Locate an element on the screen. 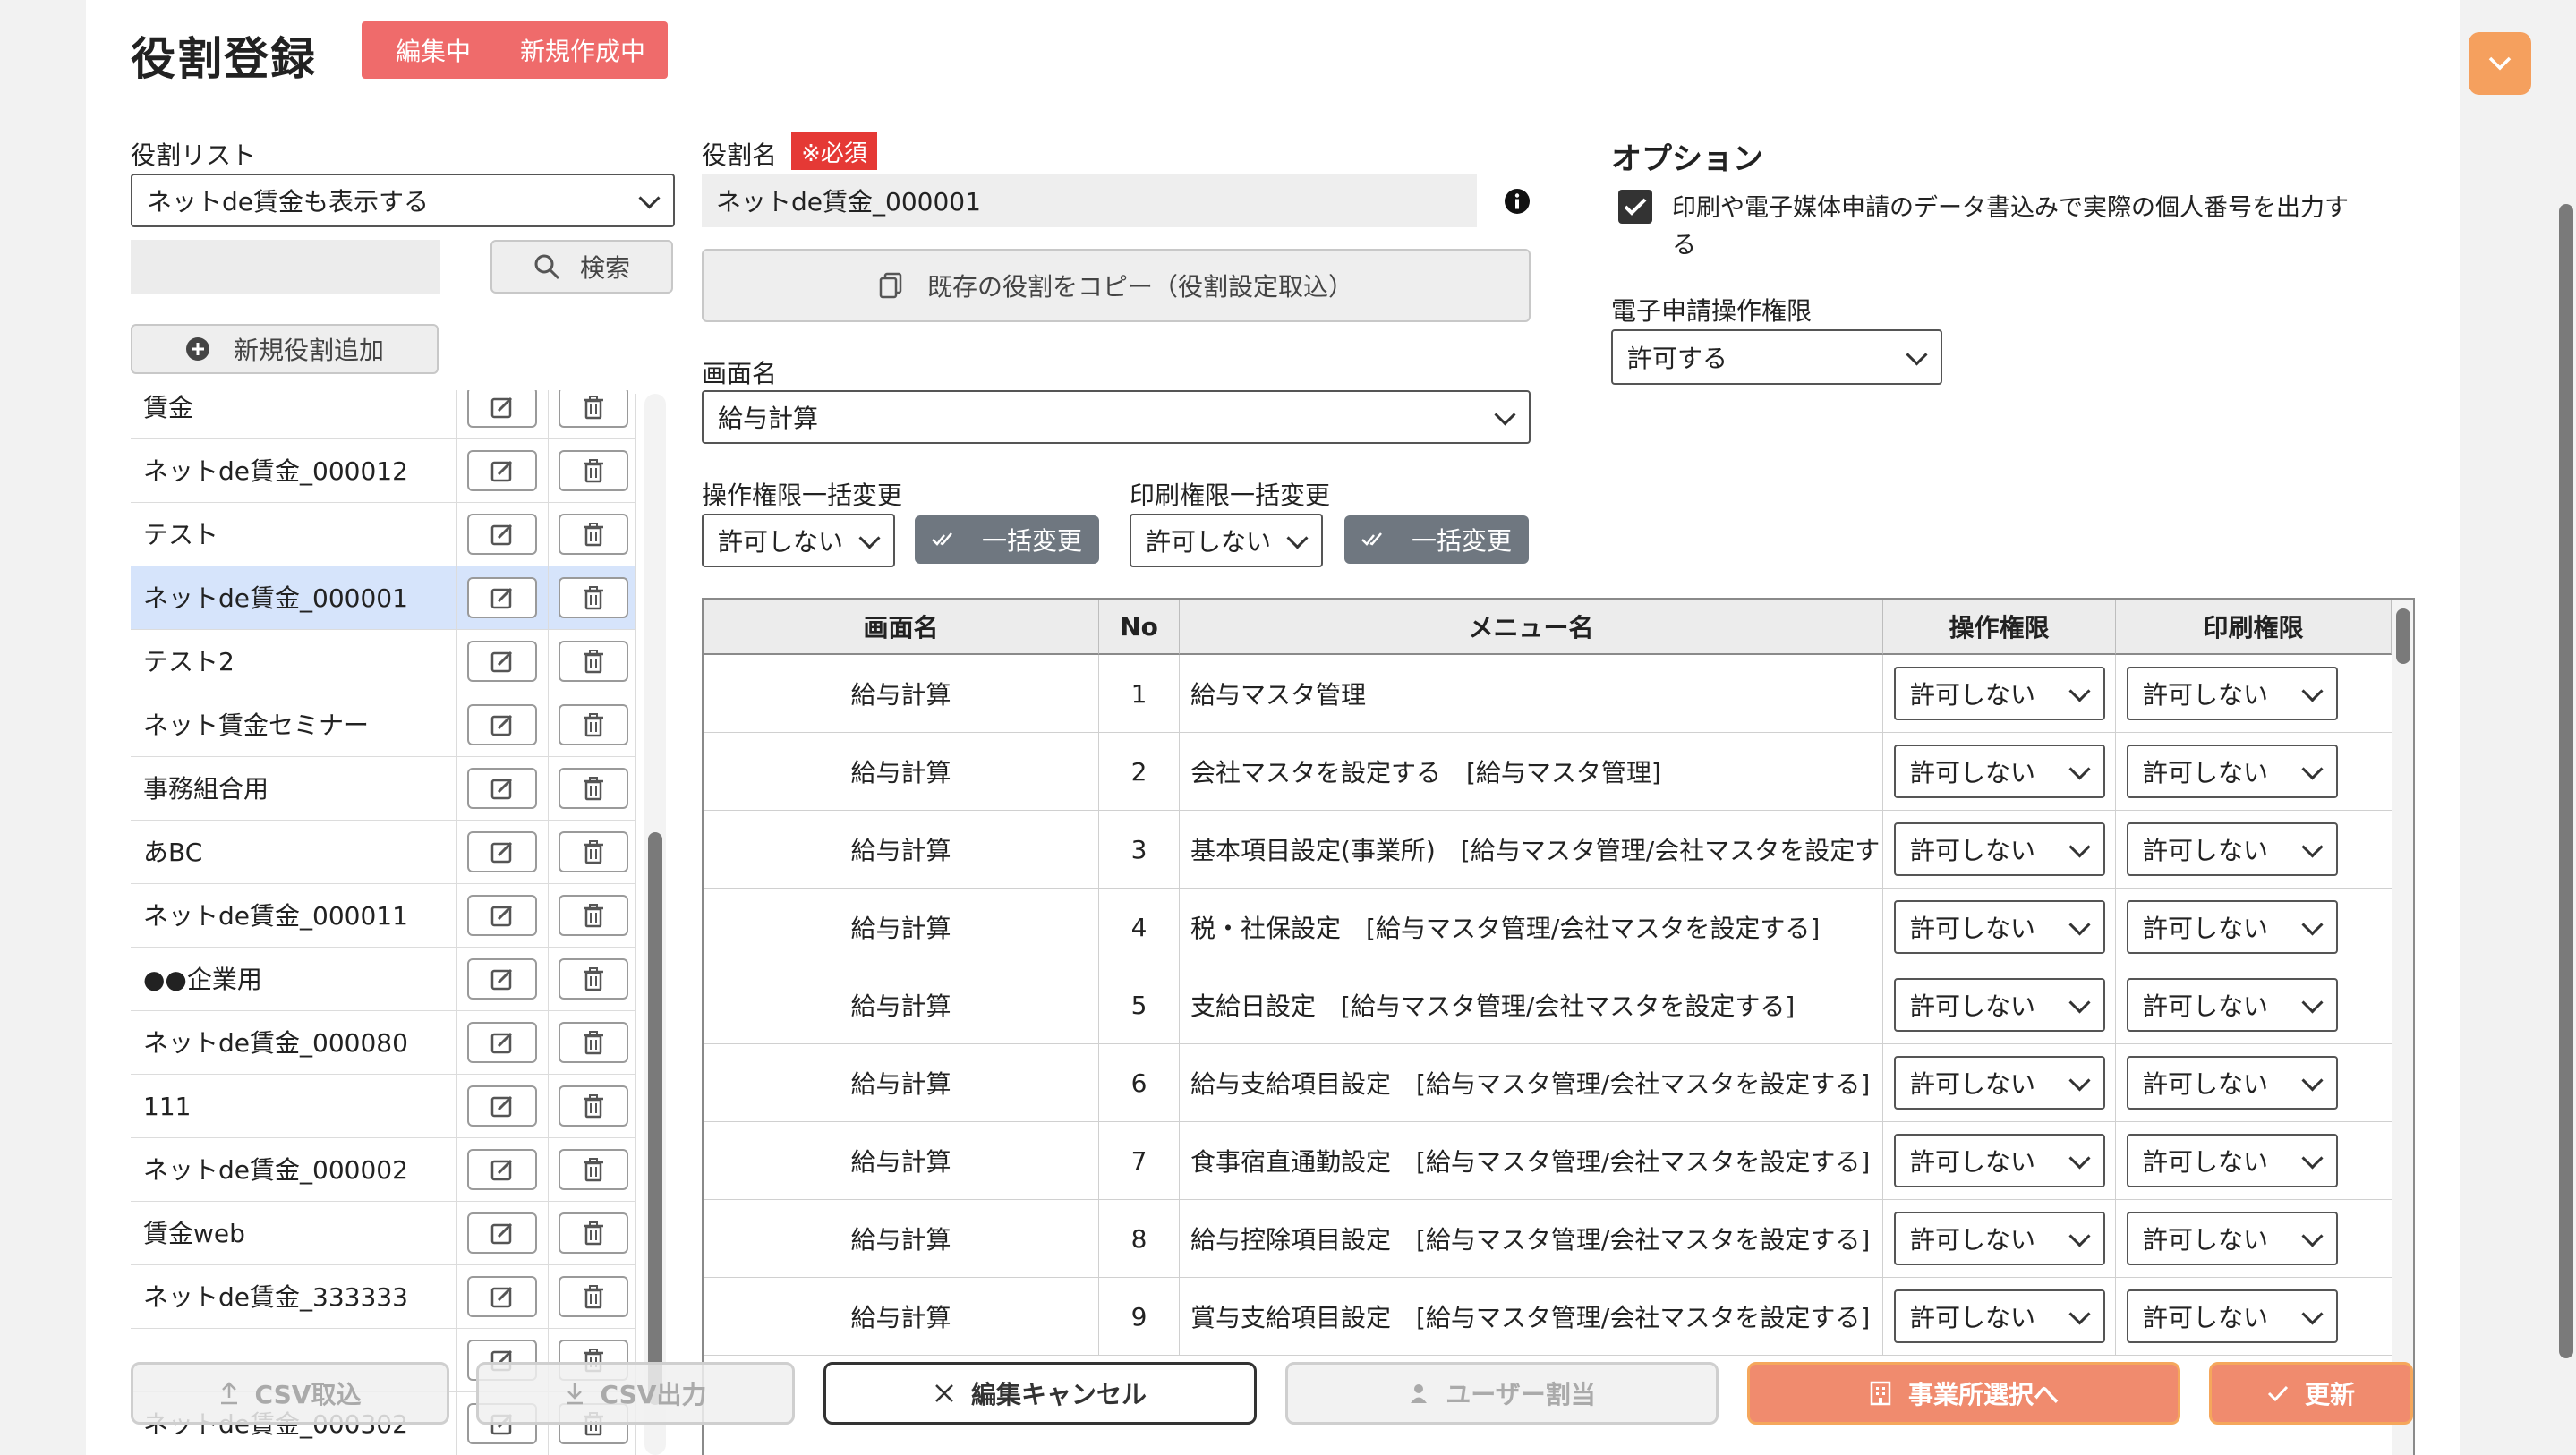 The height and width of the screenshot is (1455, 2576). screen-select: 給与計算 is located at coordinates (1116, 417).